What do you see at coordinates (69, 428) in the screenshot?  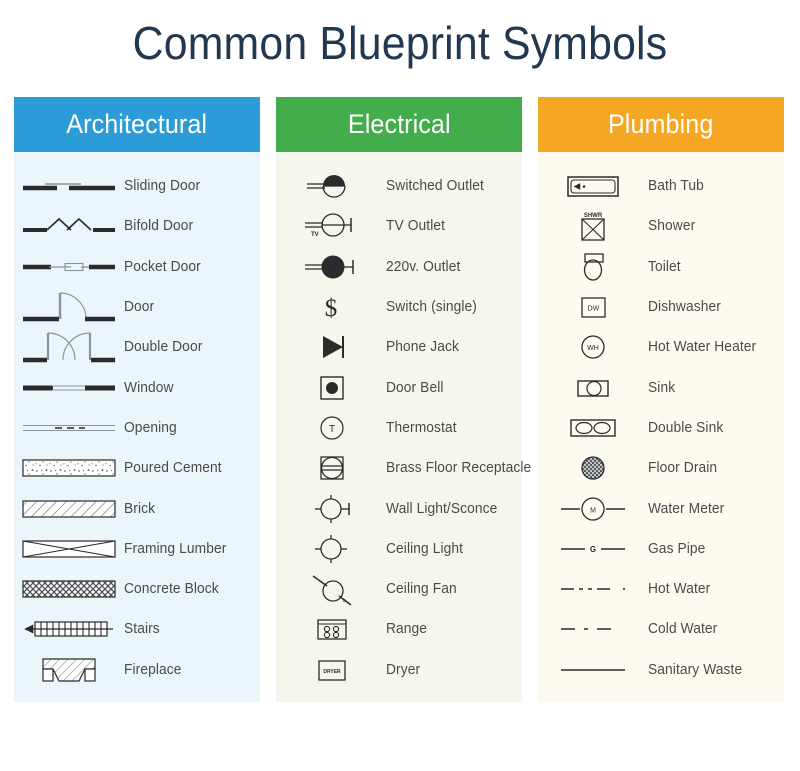 I see `opening-symbol` at bounding box center [69, 428].